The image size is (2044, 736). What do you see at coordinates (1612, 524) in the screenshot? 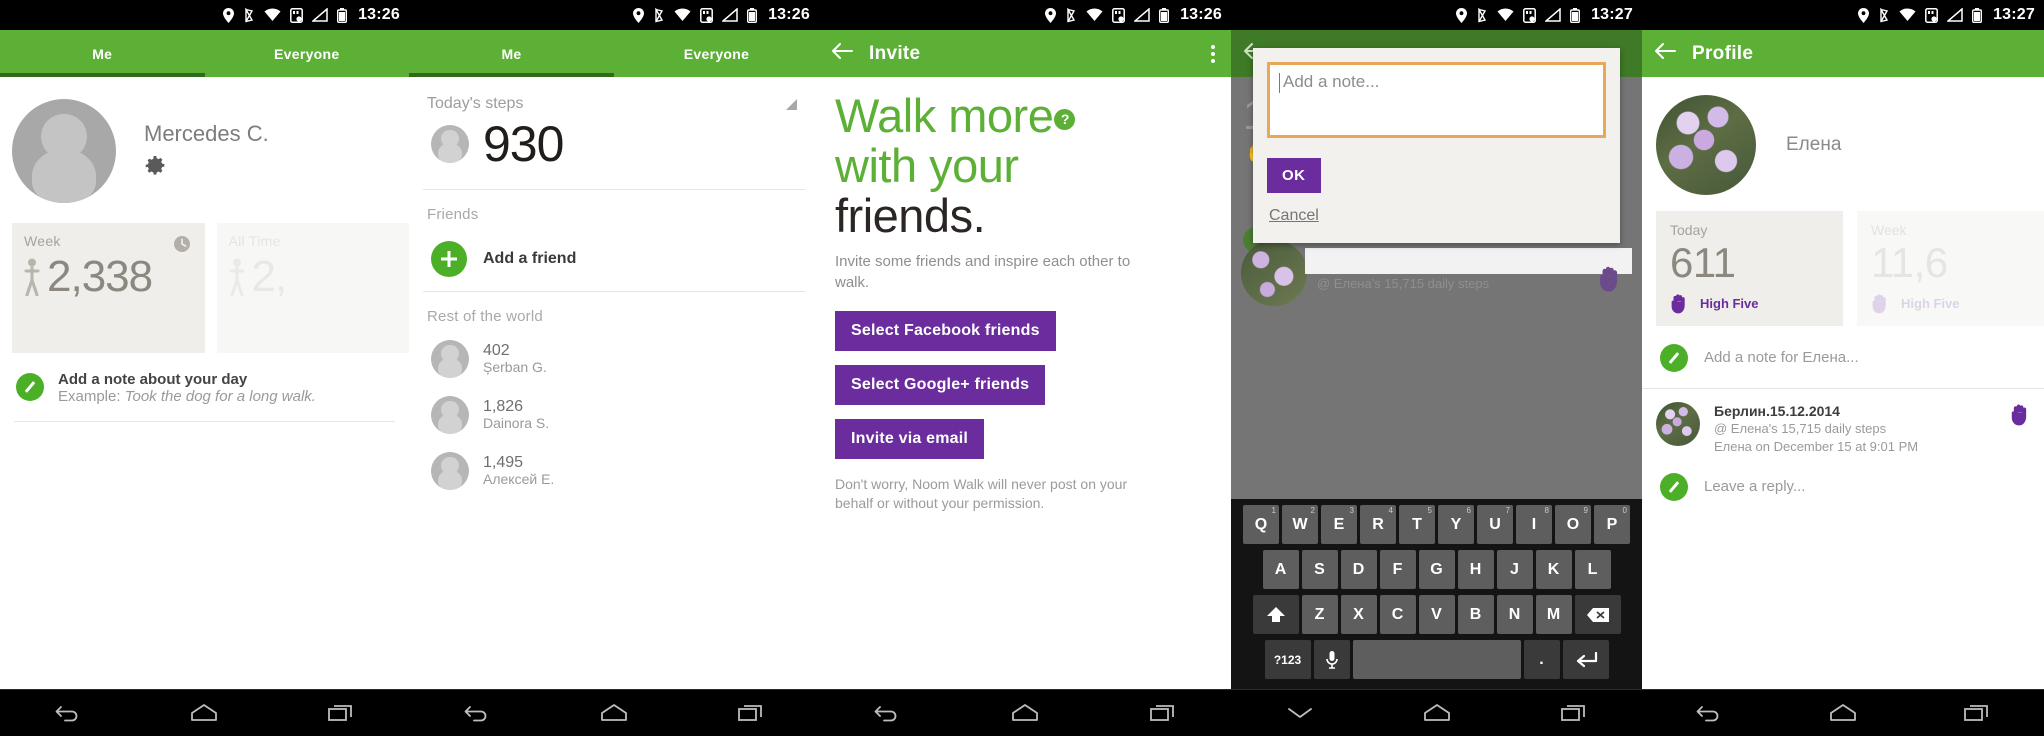
I see `key-p: 0P` at bounding box center [1612, 524].